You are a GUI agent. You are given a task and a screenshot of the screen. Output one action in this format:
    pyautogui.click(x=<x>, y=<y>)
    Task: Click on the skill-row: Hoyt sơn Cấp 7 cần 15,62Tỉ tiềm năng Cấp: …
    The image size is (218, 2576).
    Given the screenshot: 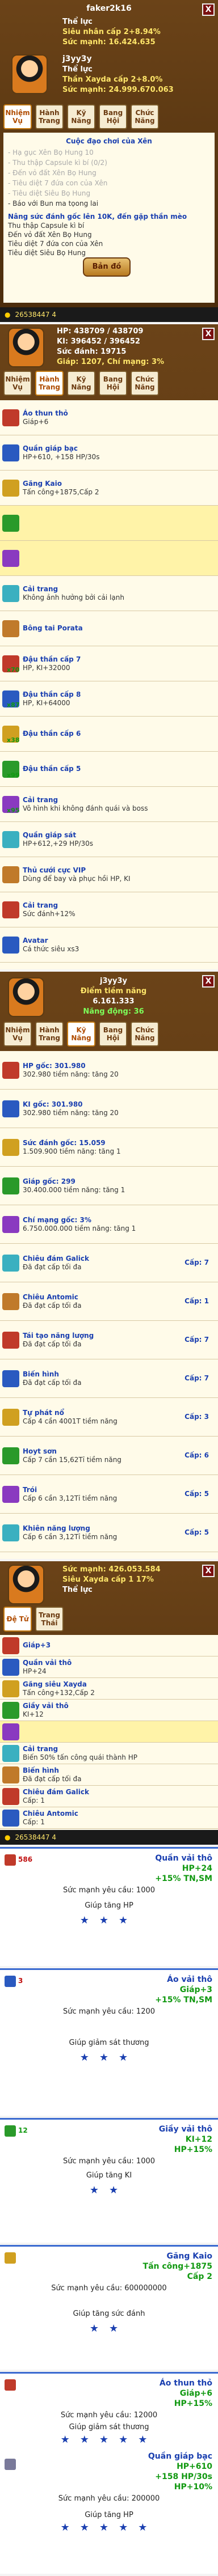 What is the action you would take?
    pyautogui.click(x=109, y=1456)
    